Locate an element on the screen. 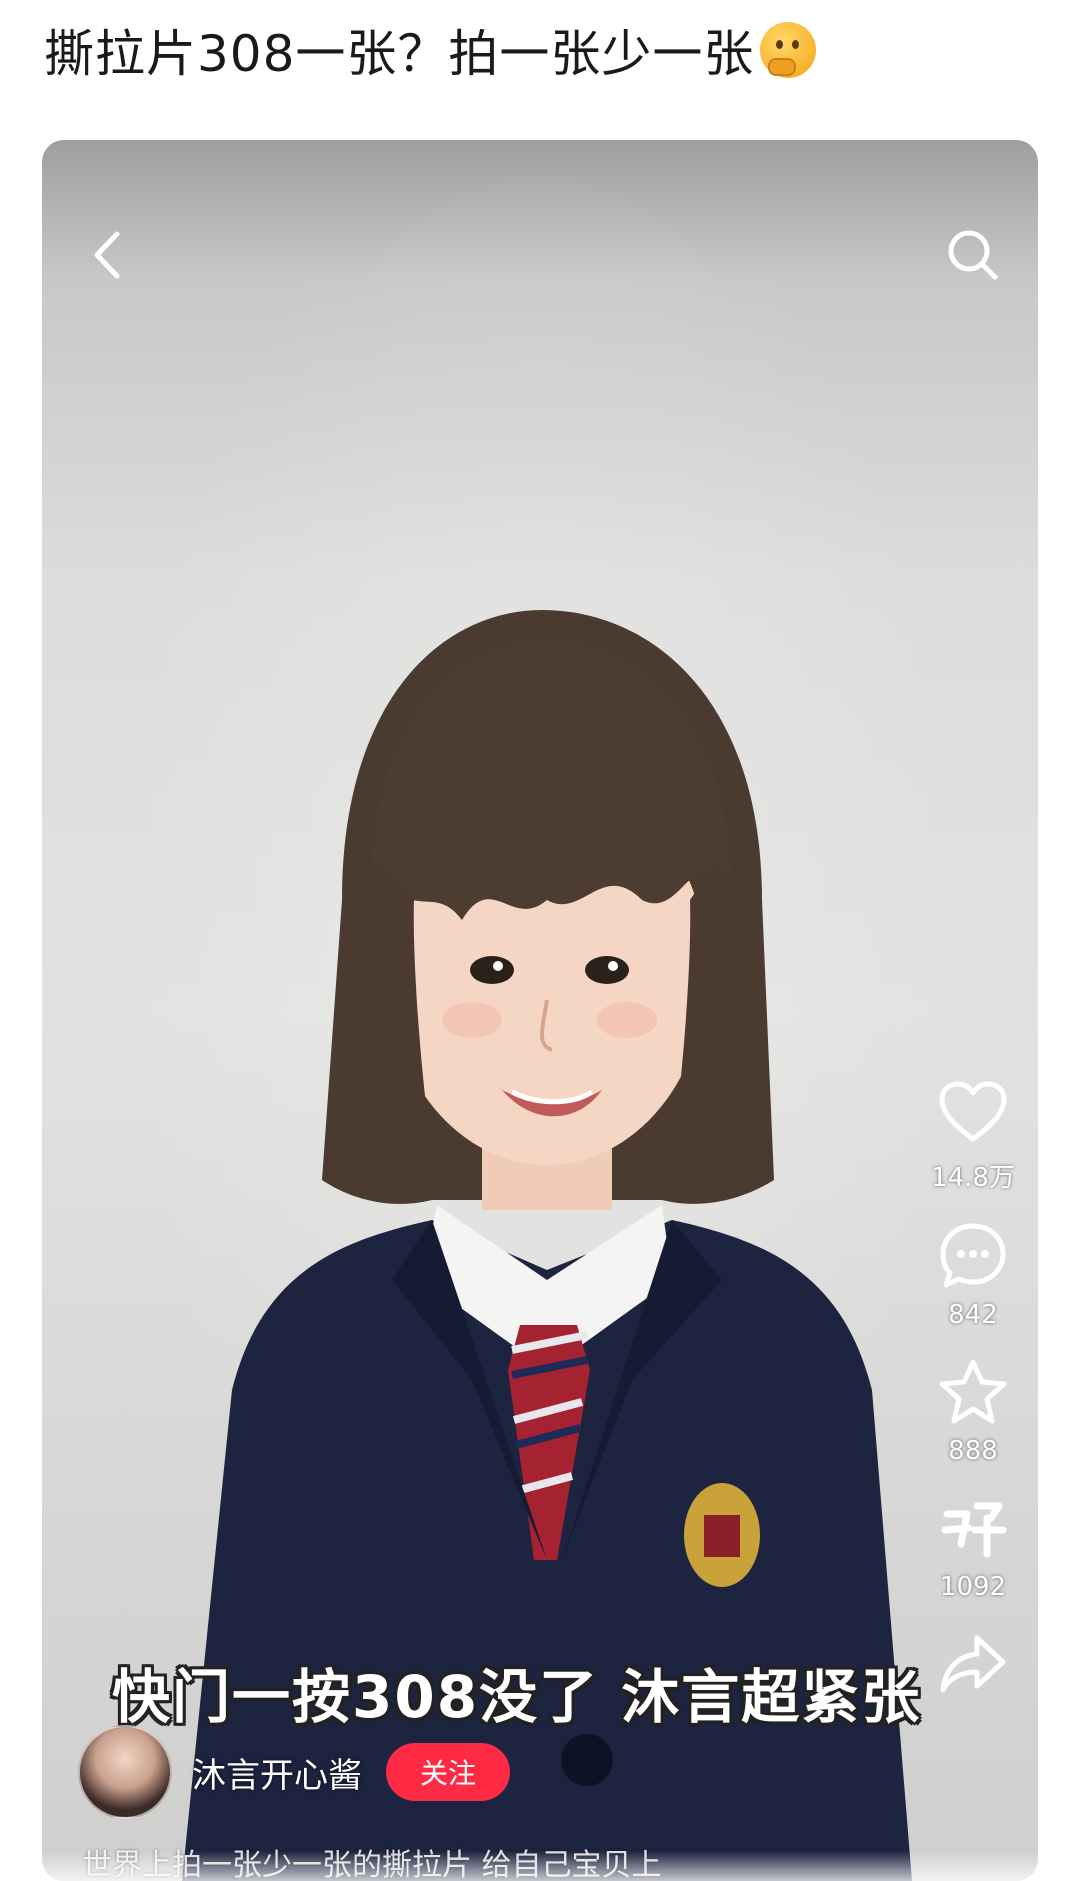 The width and height of the screenshot is (1080, 1881). search-icon is located at coordinates (973, 255).